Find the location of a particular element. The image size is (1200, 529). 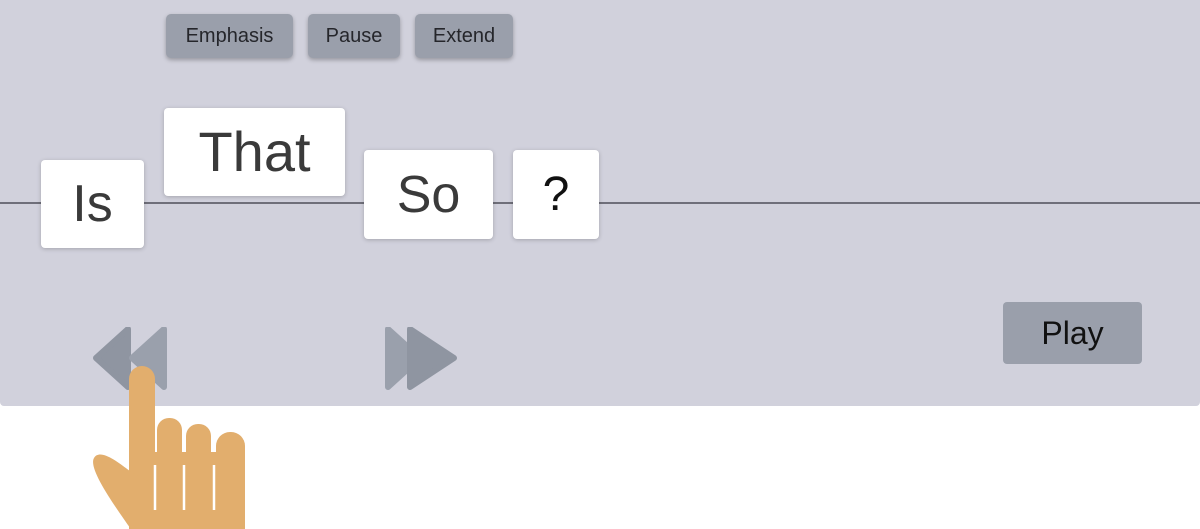

word-card-text: So is located at coordinates (428, 194).